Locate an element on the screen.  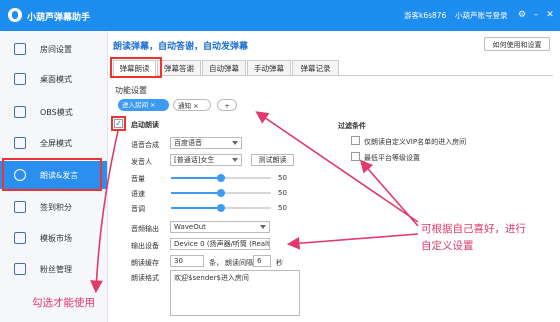
arrow-to-output-device is located at coordinates (352, 241).